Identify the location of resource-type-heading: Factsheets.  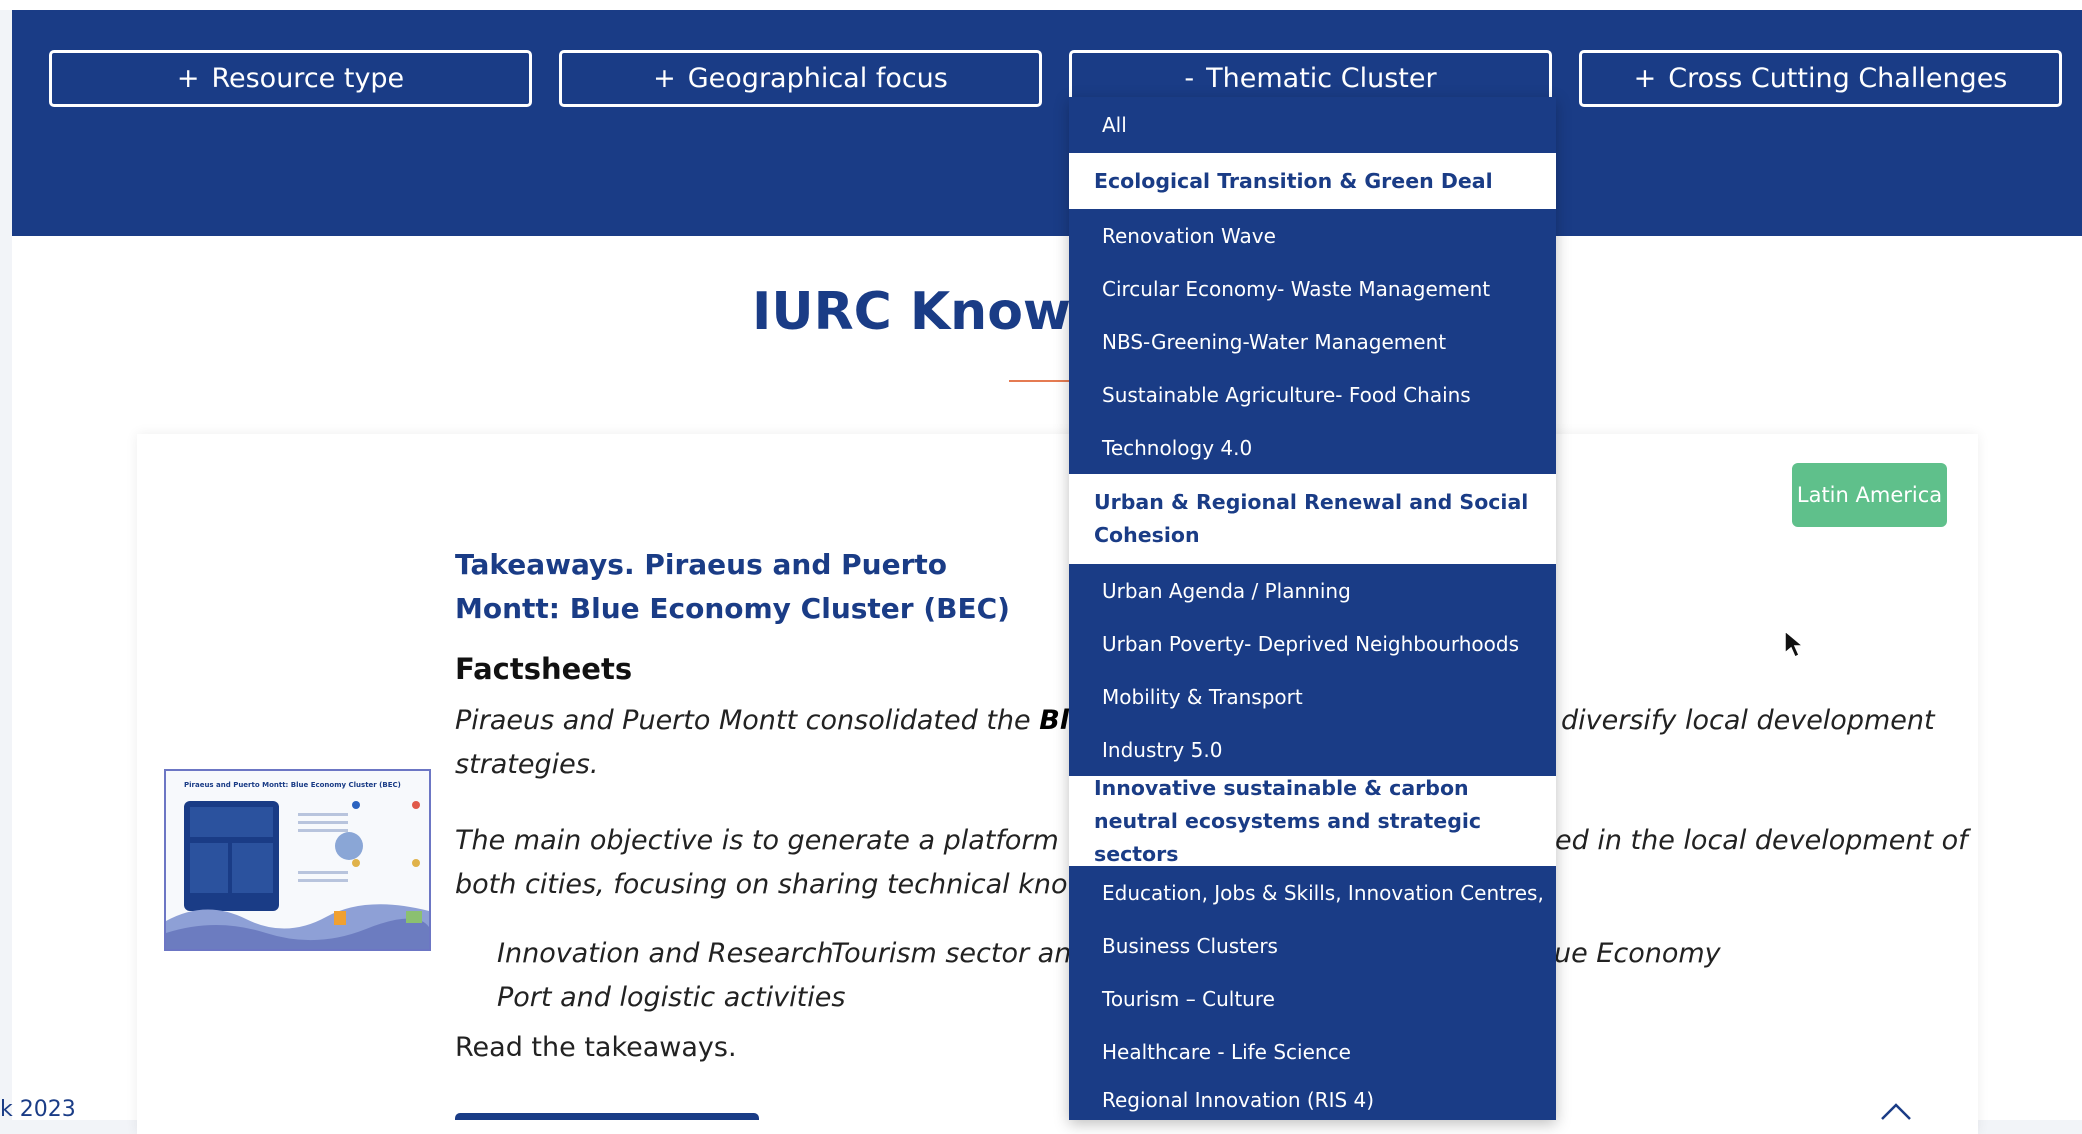
(544, 669).